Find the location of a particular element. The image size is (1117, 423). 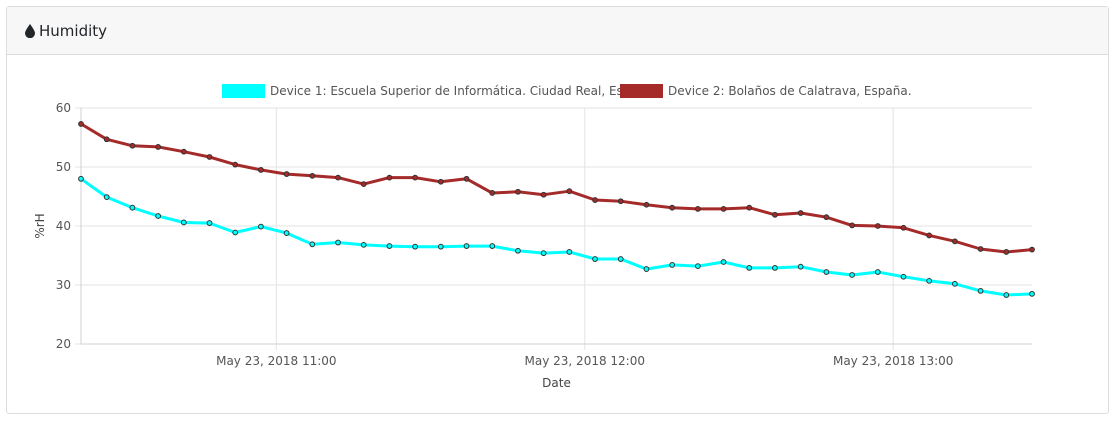

x-tick-label: May 23, 2018 12:00 is located at coordinates (585, 361).